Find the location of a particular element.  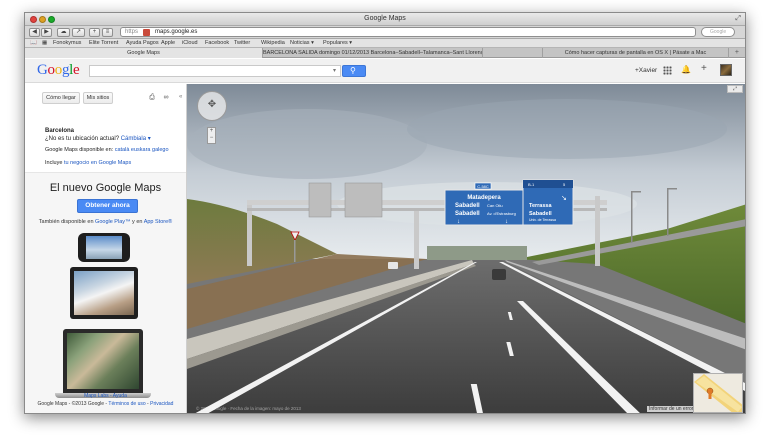

pan-control: ✥ is located at coordinates (212, 106).